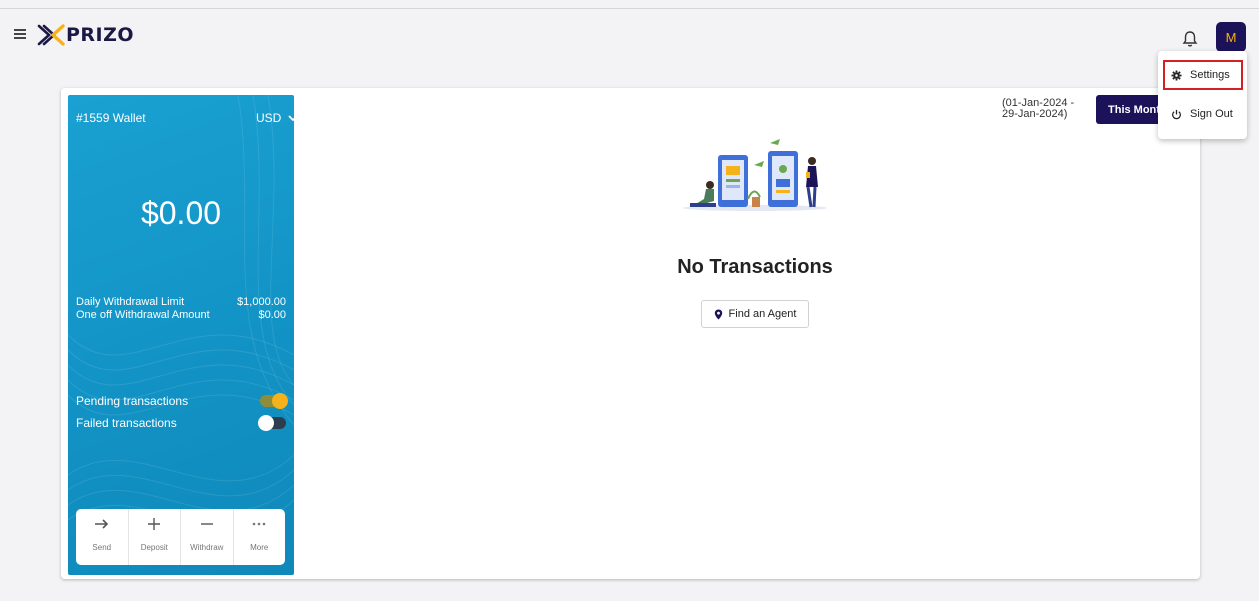 This screenshot has height=601, width=1259. I want to click on minus-icon, so click(206, 524).